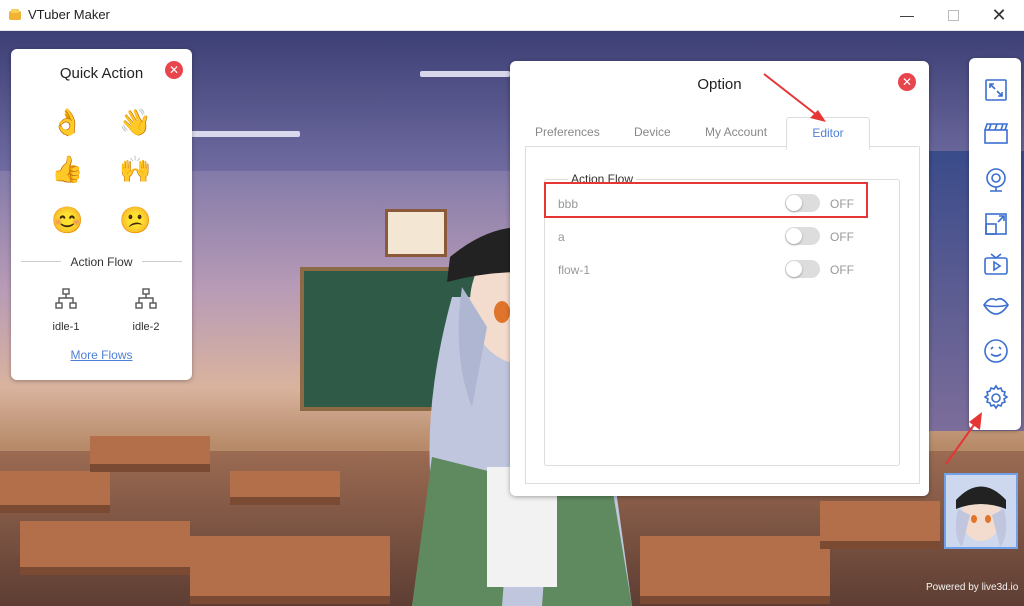 The image size is (1024, 606). I want to click on minimize-button: —, so click(907, 15).